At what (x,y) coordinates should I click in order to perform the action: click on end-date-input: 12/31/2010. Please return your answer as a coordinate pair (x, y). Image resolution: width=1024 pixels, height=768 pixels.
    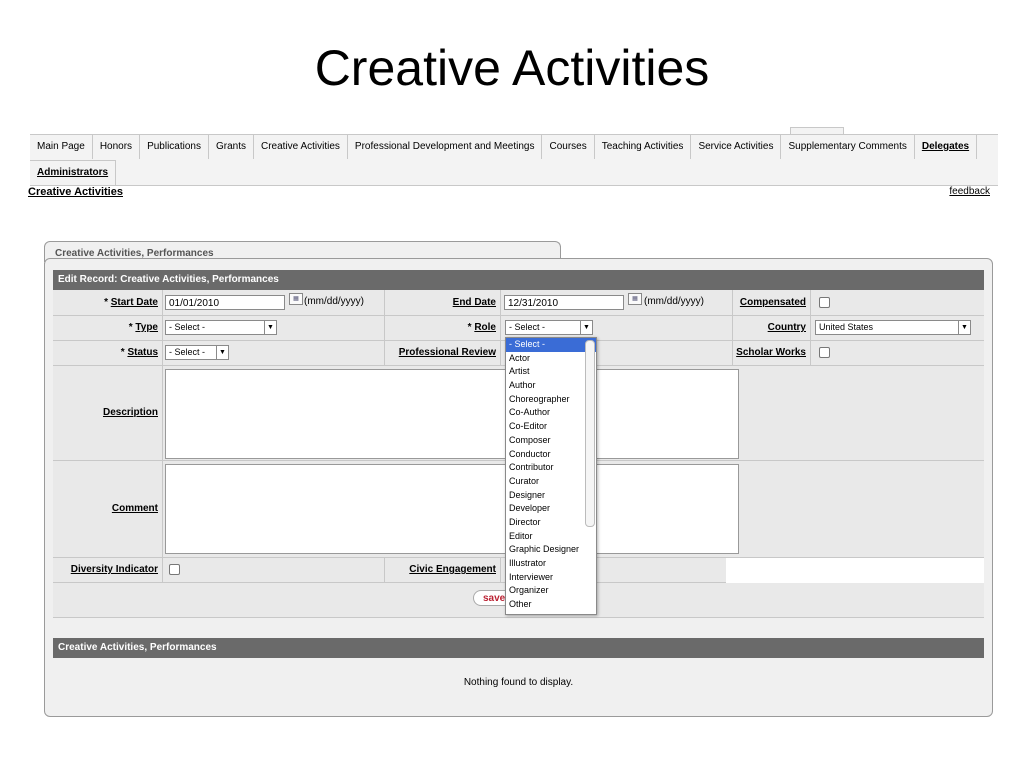
    Looking at the image, I should click on (564, 302).